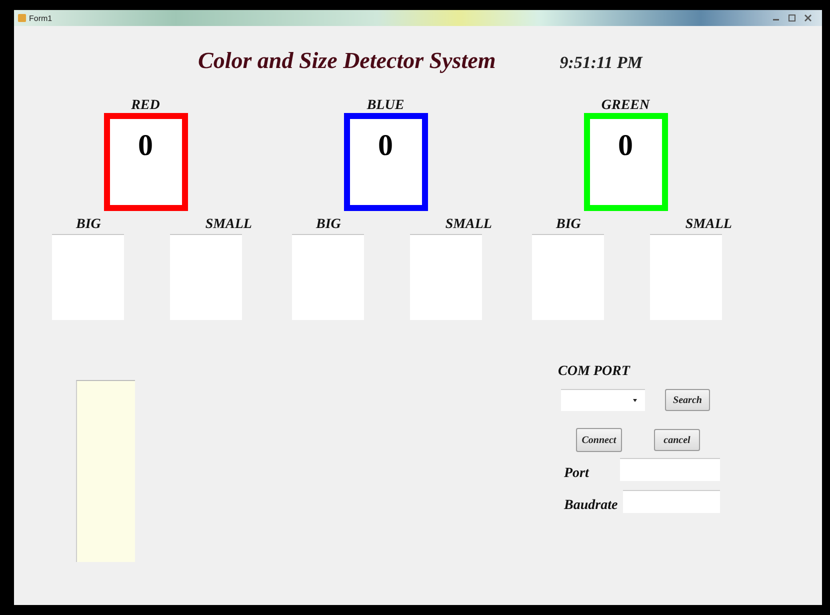 The height and width of the screenshot is (615, 830). I want to click on close-icon, so click(808, 18).